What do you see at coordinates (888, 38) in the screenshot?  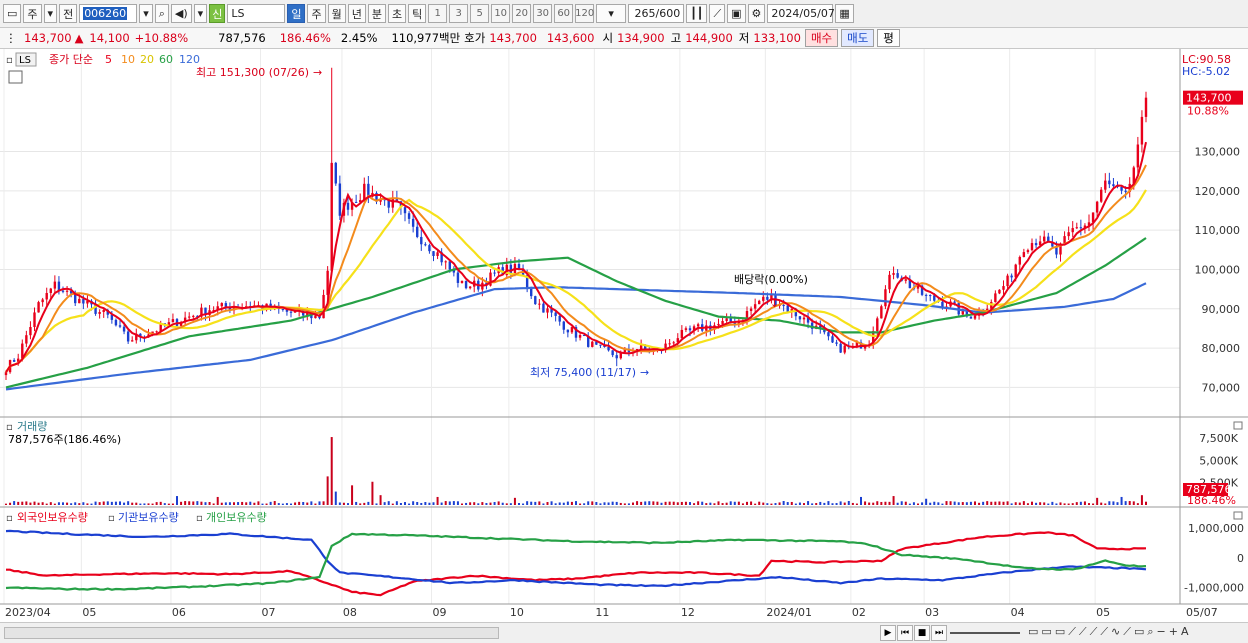 I see `average-button: 평` at bounding box center [888, 38].